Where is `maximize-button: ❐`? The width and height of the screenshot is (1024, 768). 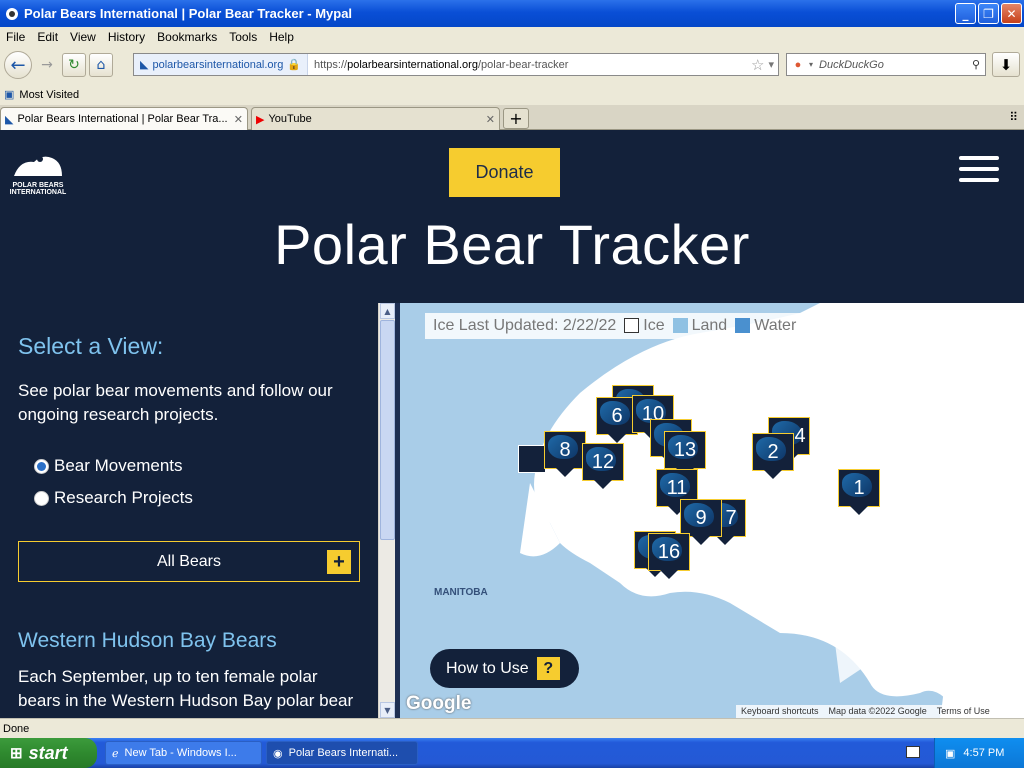 maximize-button: ❐ is located at coordinates (988, 13).